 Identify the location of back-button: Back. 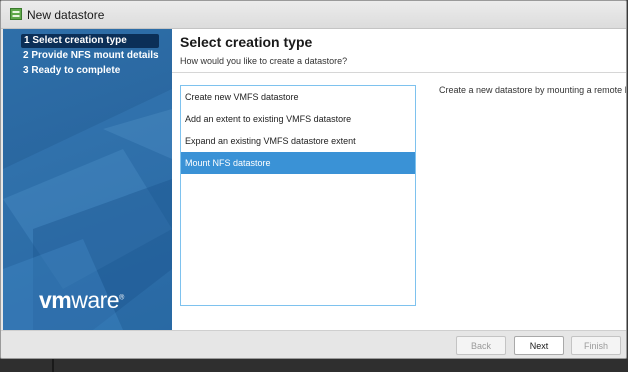
(481, 345).